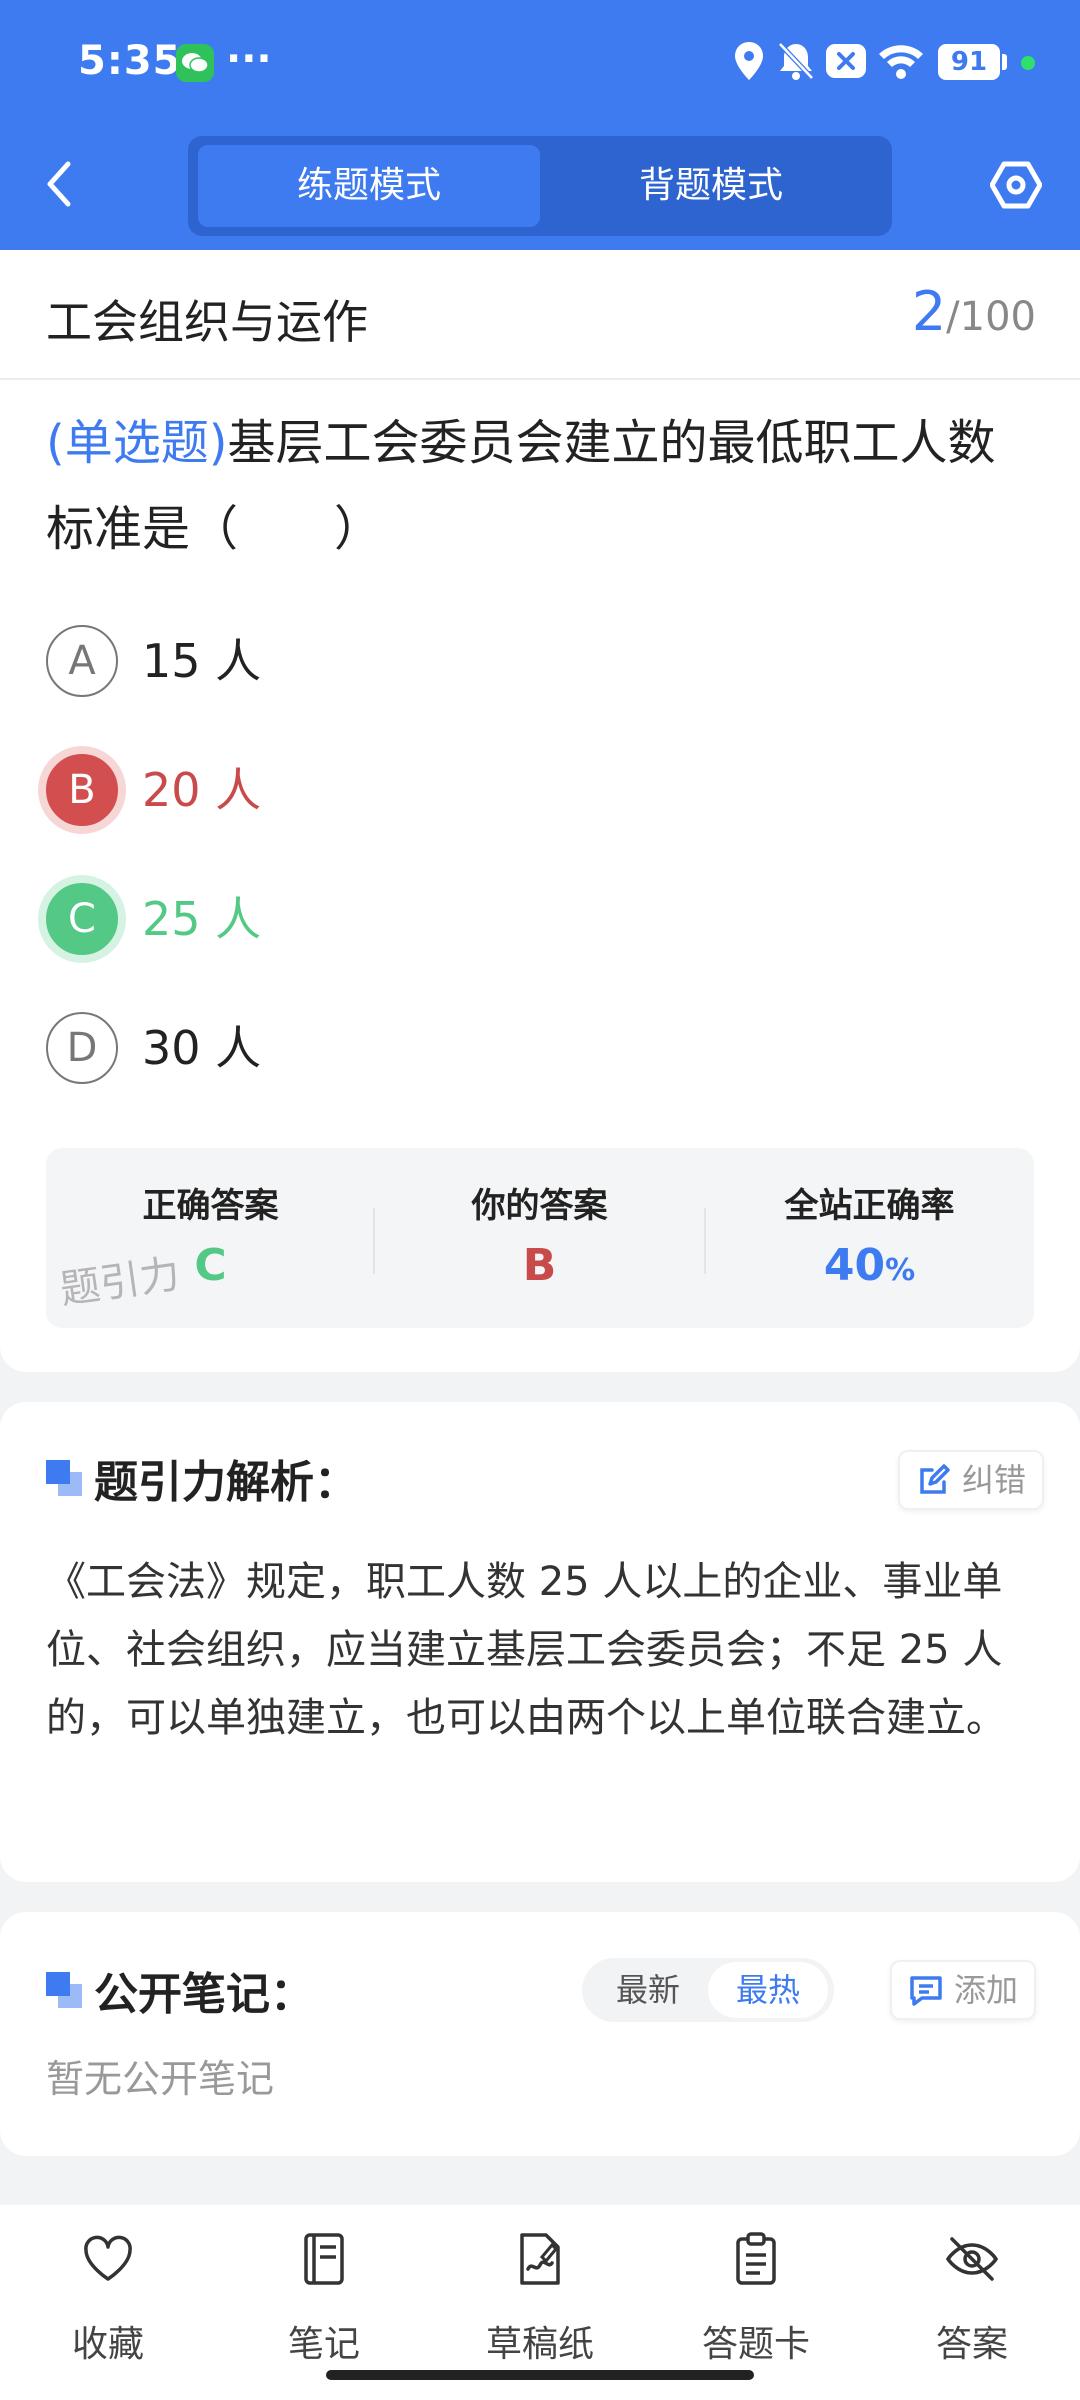 The width and height of the screenshot is (1080, 2400). I want to click on draft-paper-icon, so click(540, 2259).